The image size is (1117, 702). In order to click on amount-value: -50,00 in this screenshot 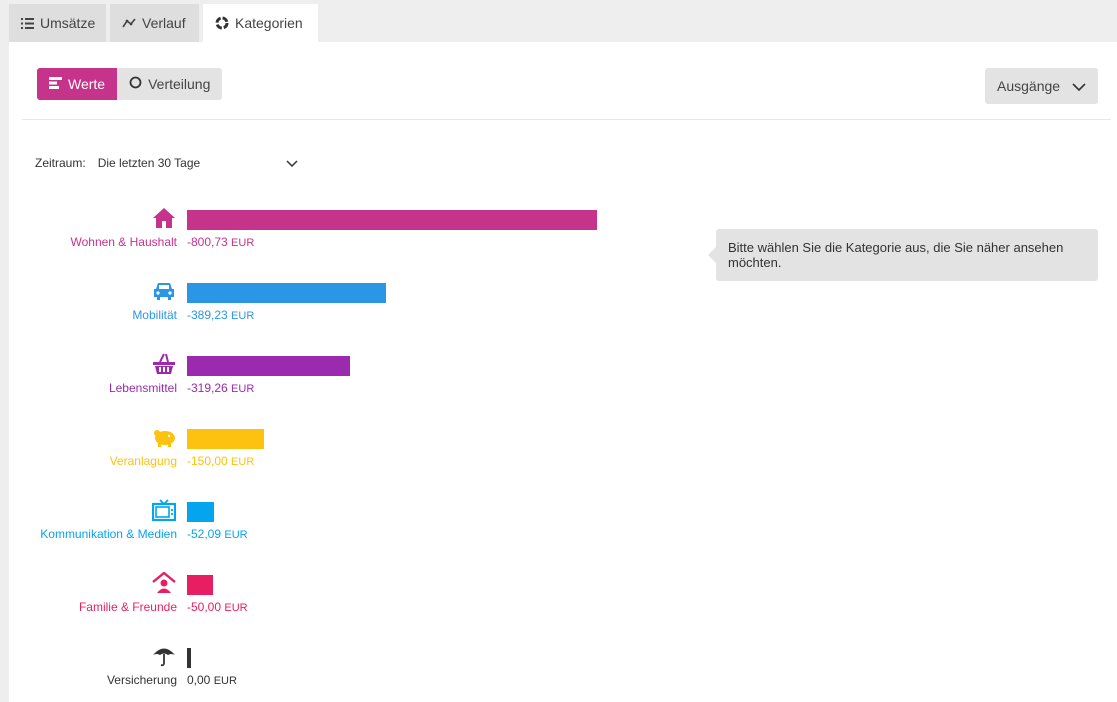, I will do `click(206, 607)`.